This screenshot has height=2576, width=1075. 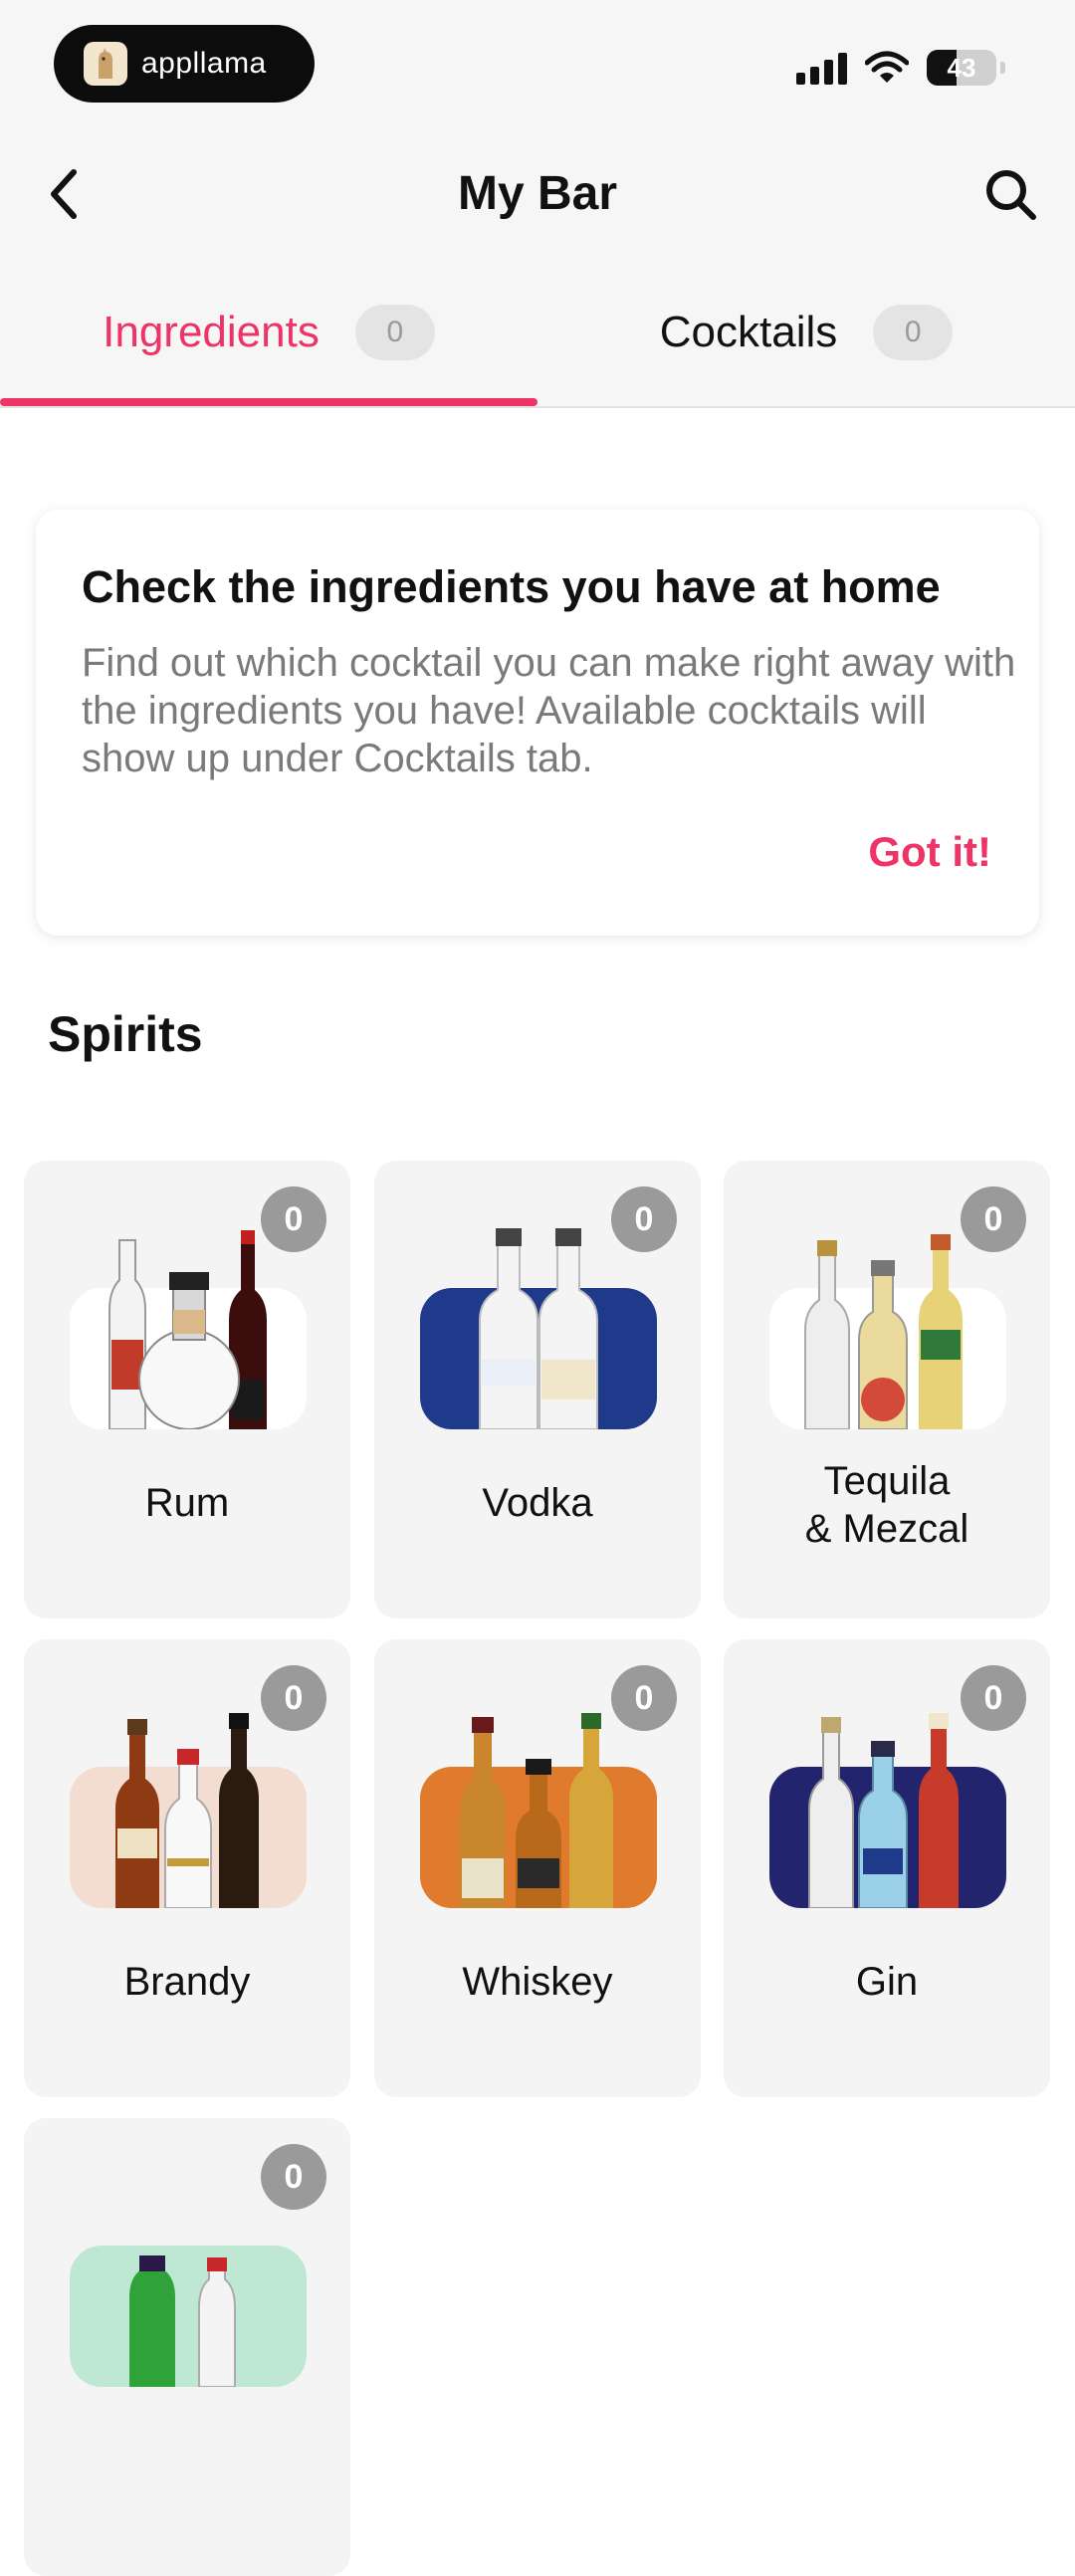 I want to click on tequila-bottles-icon, so click(x=883, y=1331).